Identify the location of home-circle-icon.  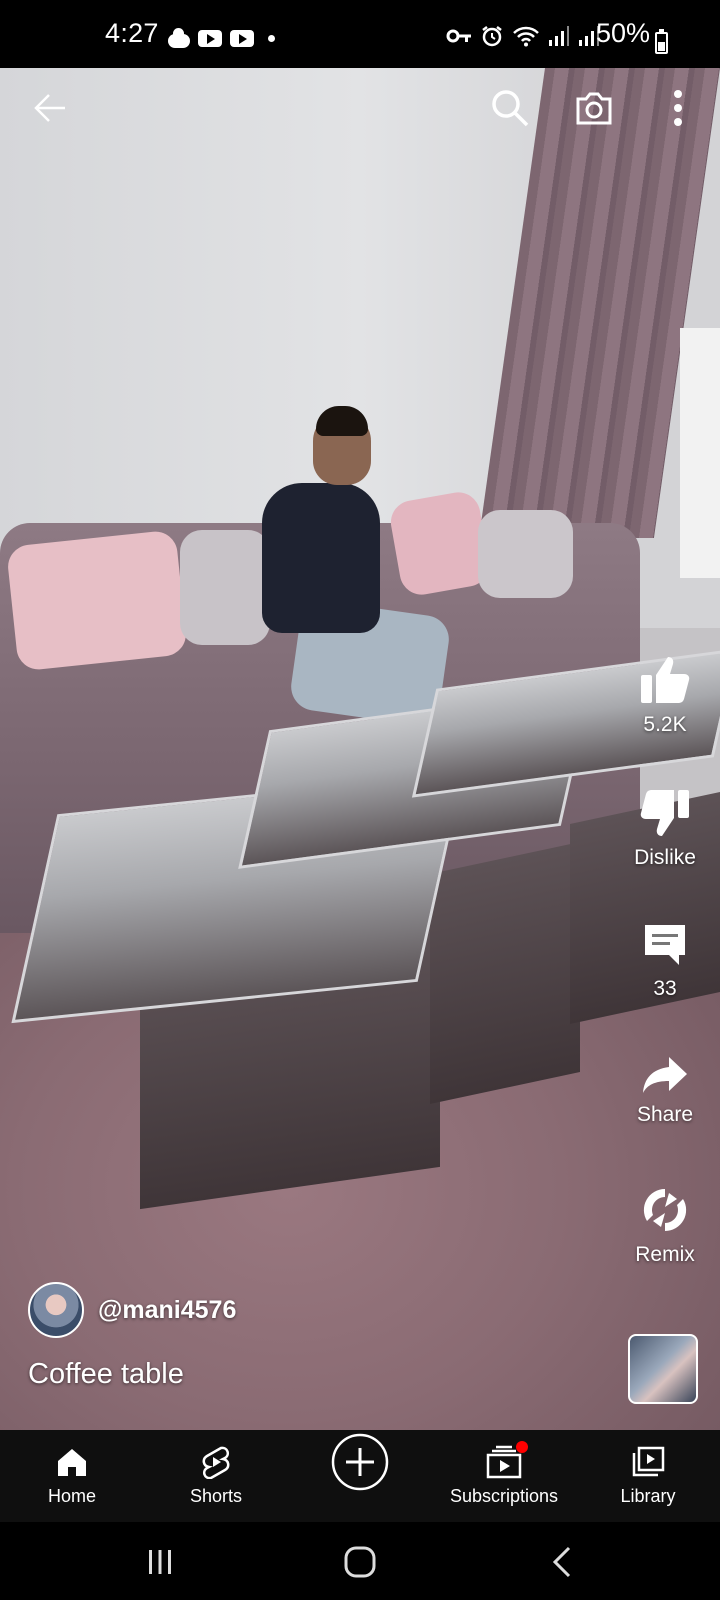
(360, 1562).